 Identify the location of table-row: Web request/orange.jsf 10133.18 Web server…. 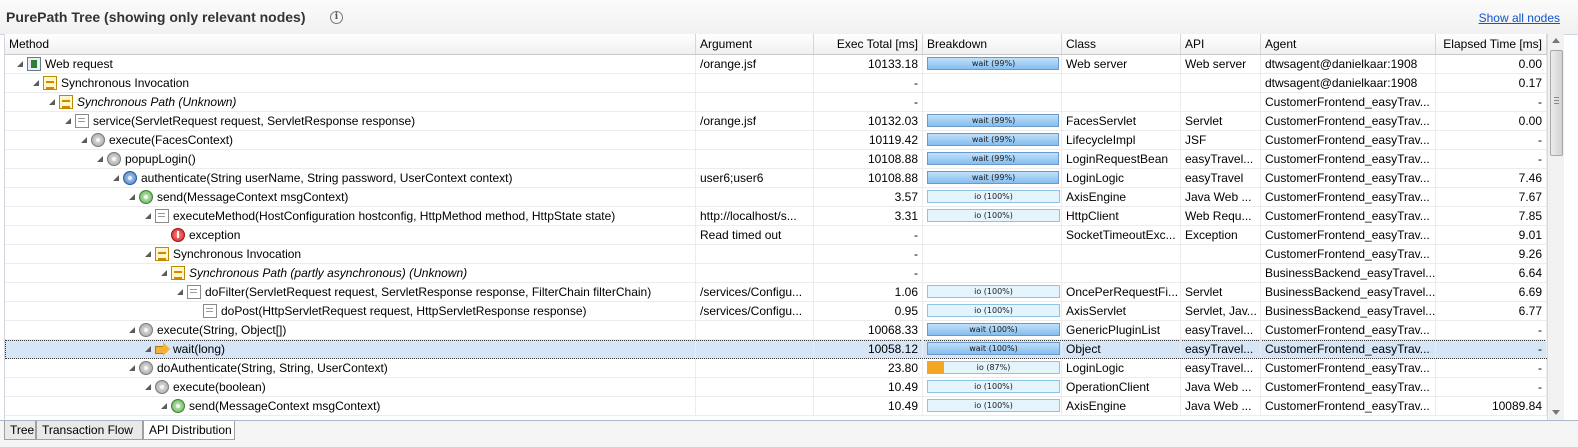
(776, 64).